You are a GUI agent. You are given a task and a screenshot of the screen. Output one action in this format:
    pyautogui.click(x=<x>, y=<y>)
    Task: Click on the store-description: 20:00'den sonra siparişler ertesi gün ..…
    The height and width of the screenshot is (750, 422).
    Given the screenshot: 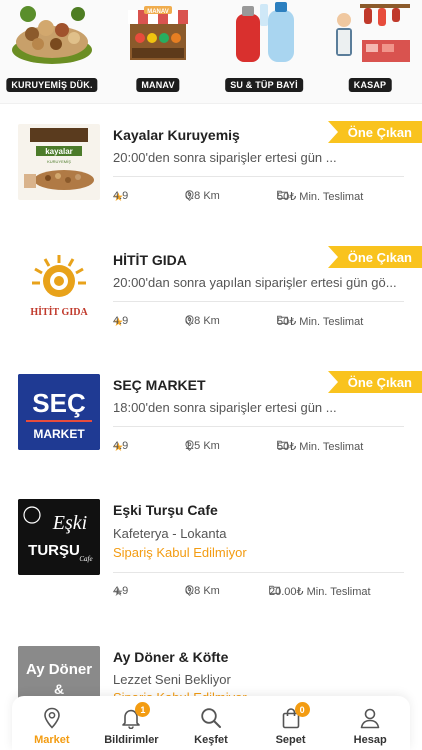 What is the action you would take?
    pyautogui.click(x=225, y=157)
    